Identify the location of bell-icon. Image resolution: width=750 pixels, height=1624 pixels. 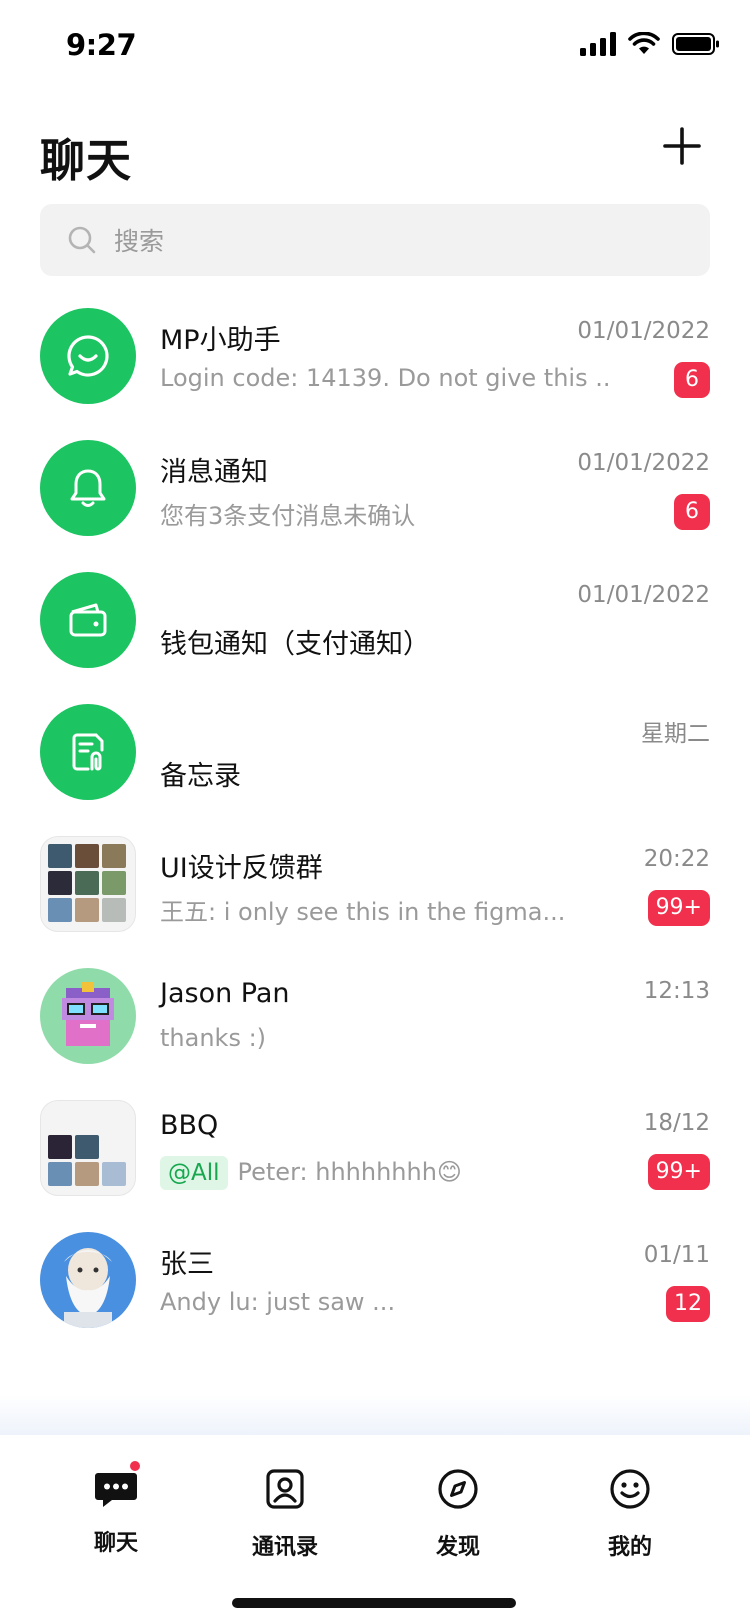
(88, 488).